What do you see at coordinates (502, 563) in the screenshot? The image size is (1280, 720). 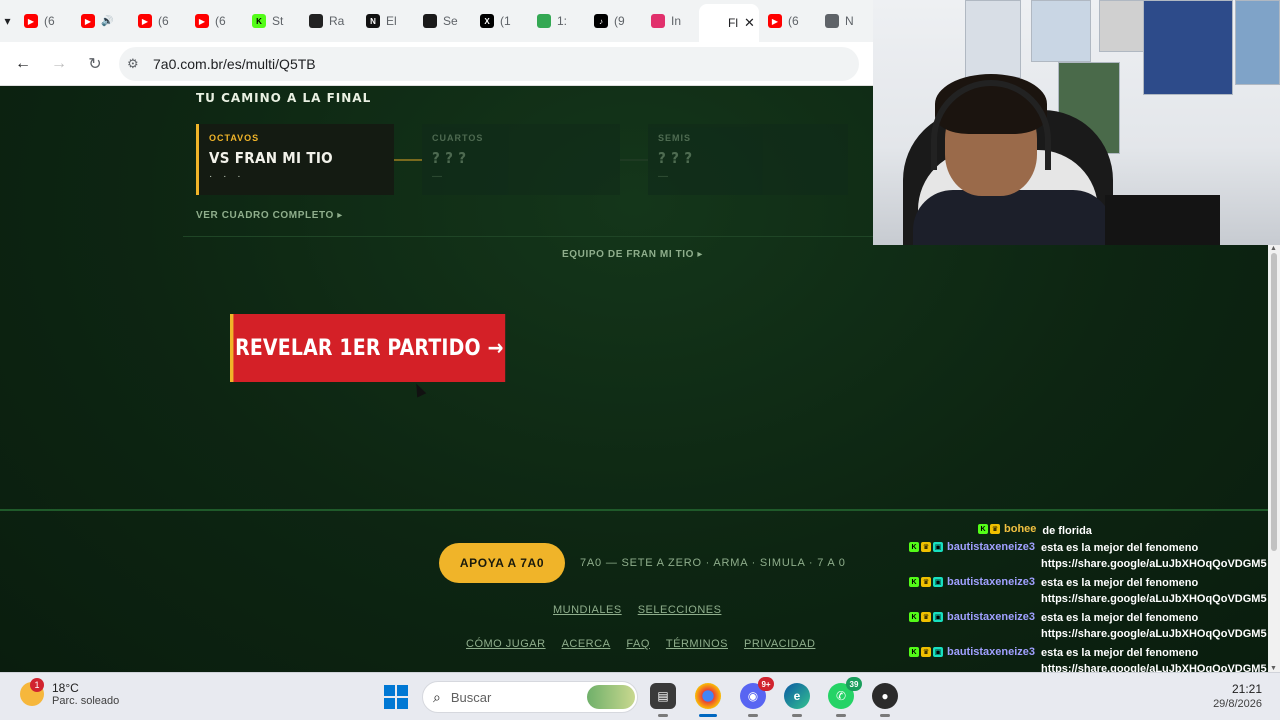 I see `support-button: APOYA A 7A0` at bounding box center [502, 563].